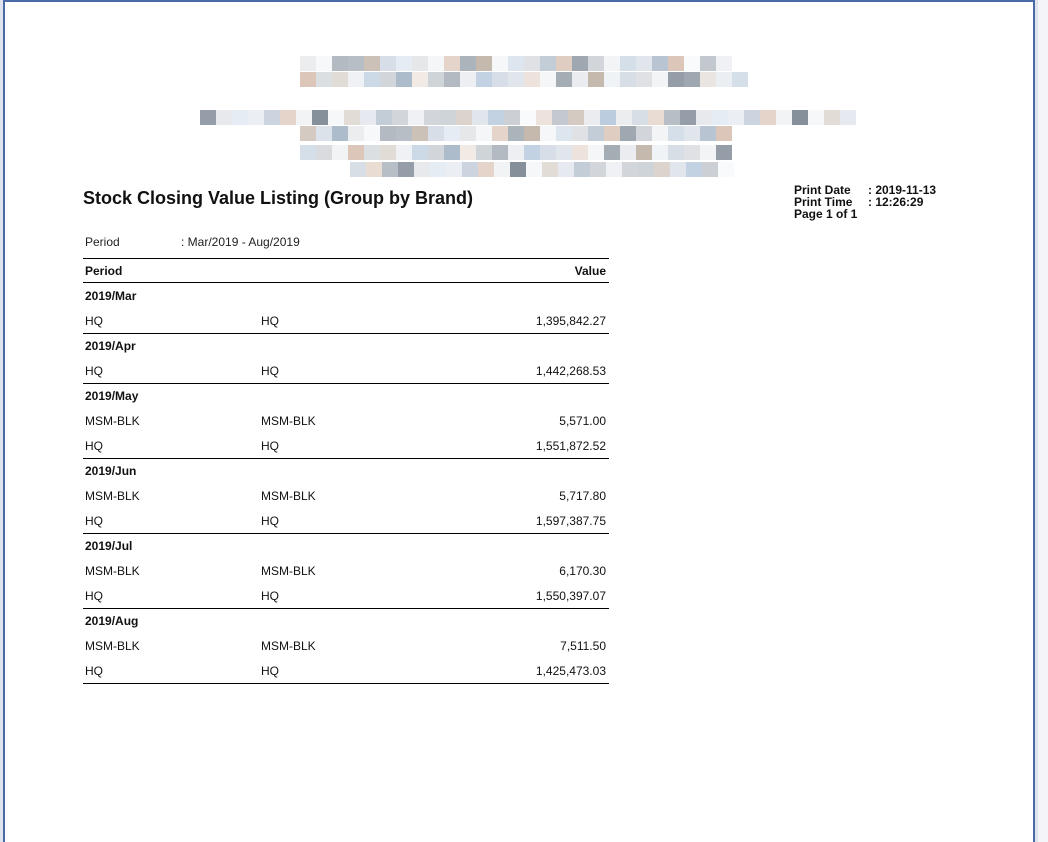 This screenshot has width=1048, height=842. Describe the element at coordinates (240, 242) in the screenshot. I see `period-filter-value: : Mar/2019 - Aug/2019` at that location.